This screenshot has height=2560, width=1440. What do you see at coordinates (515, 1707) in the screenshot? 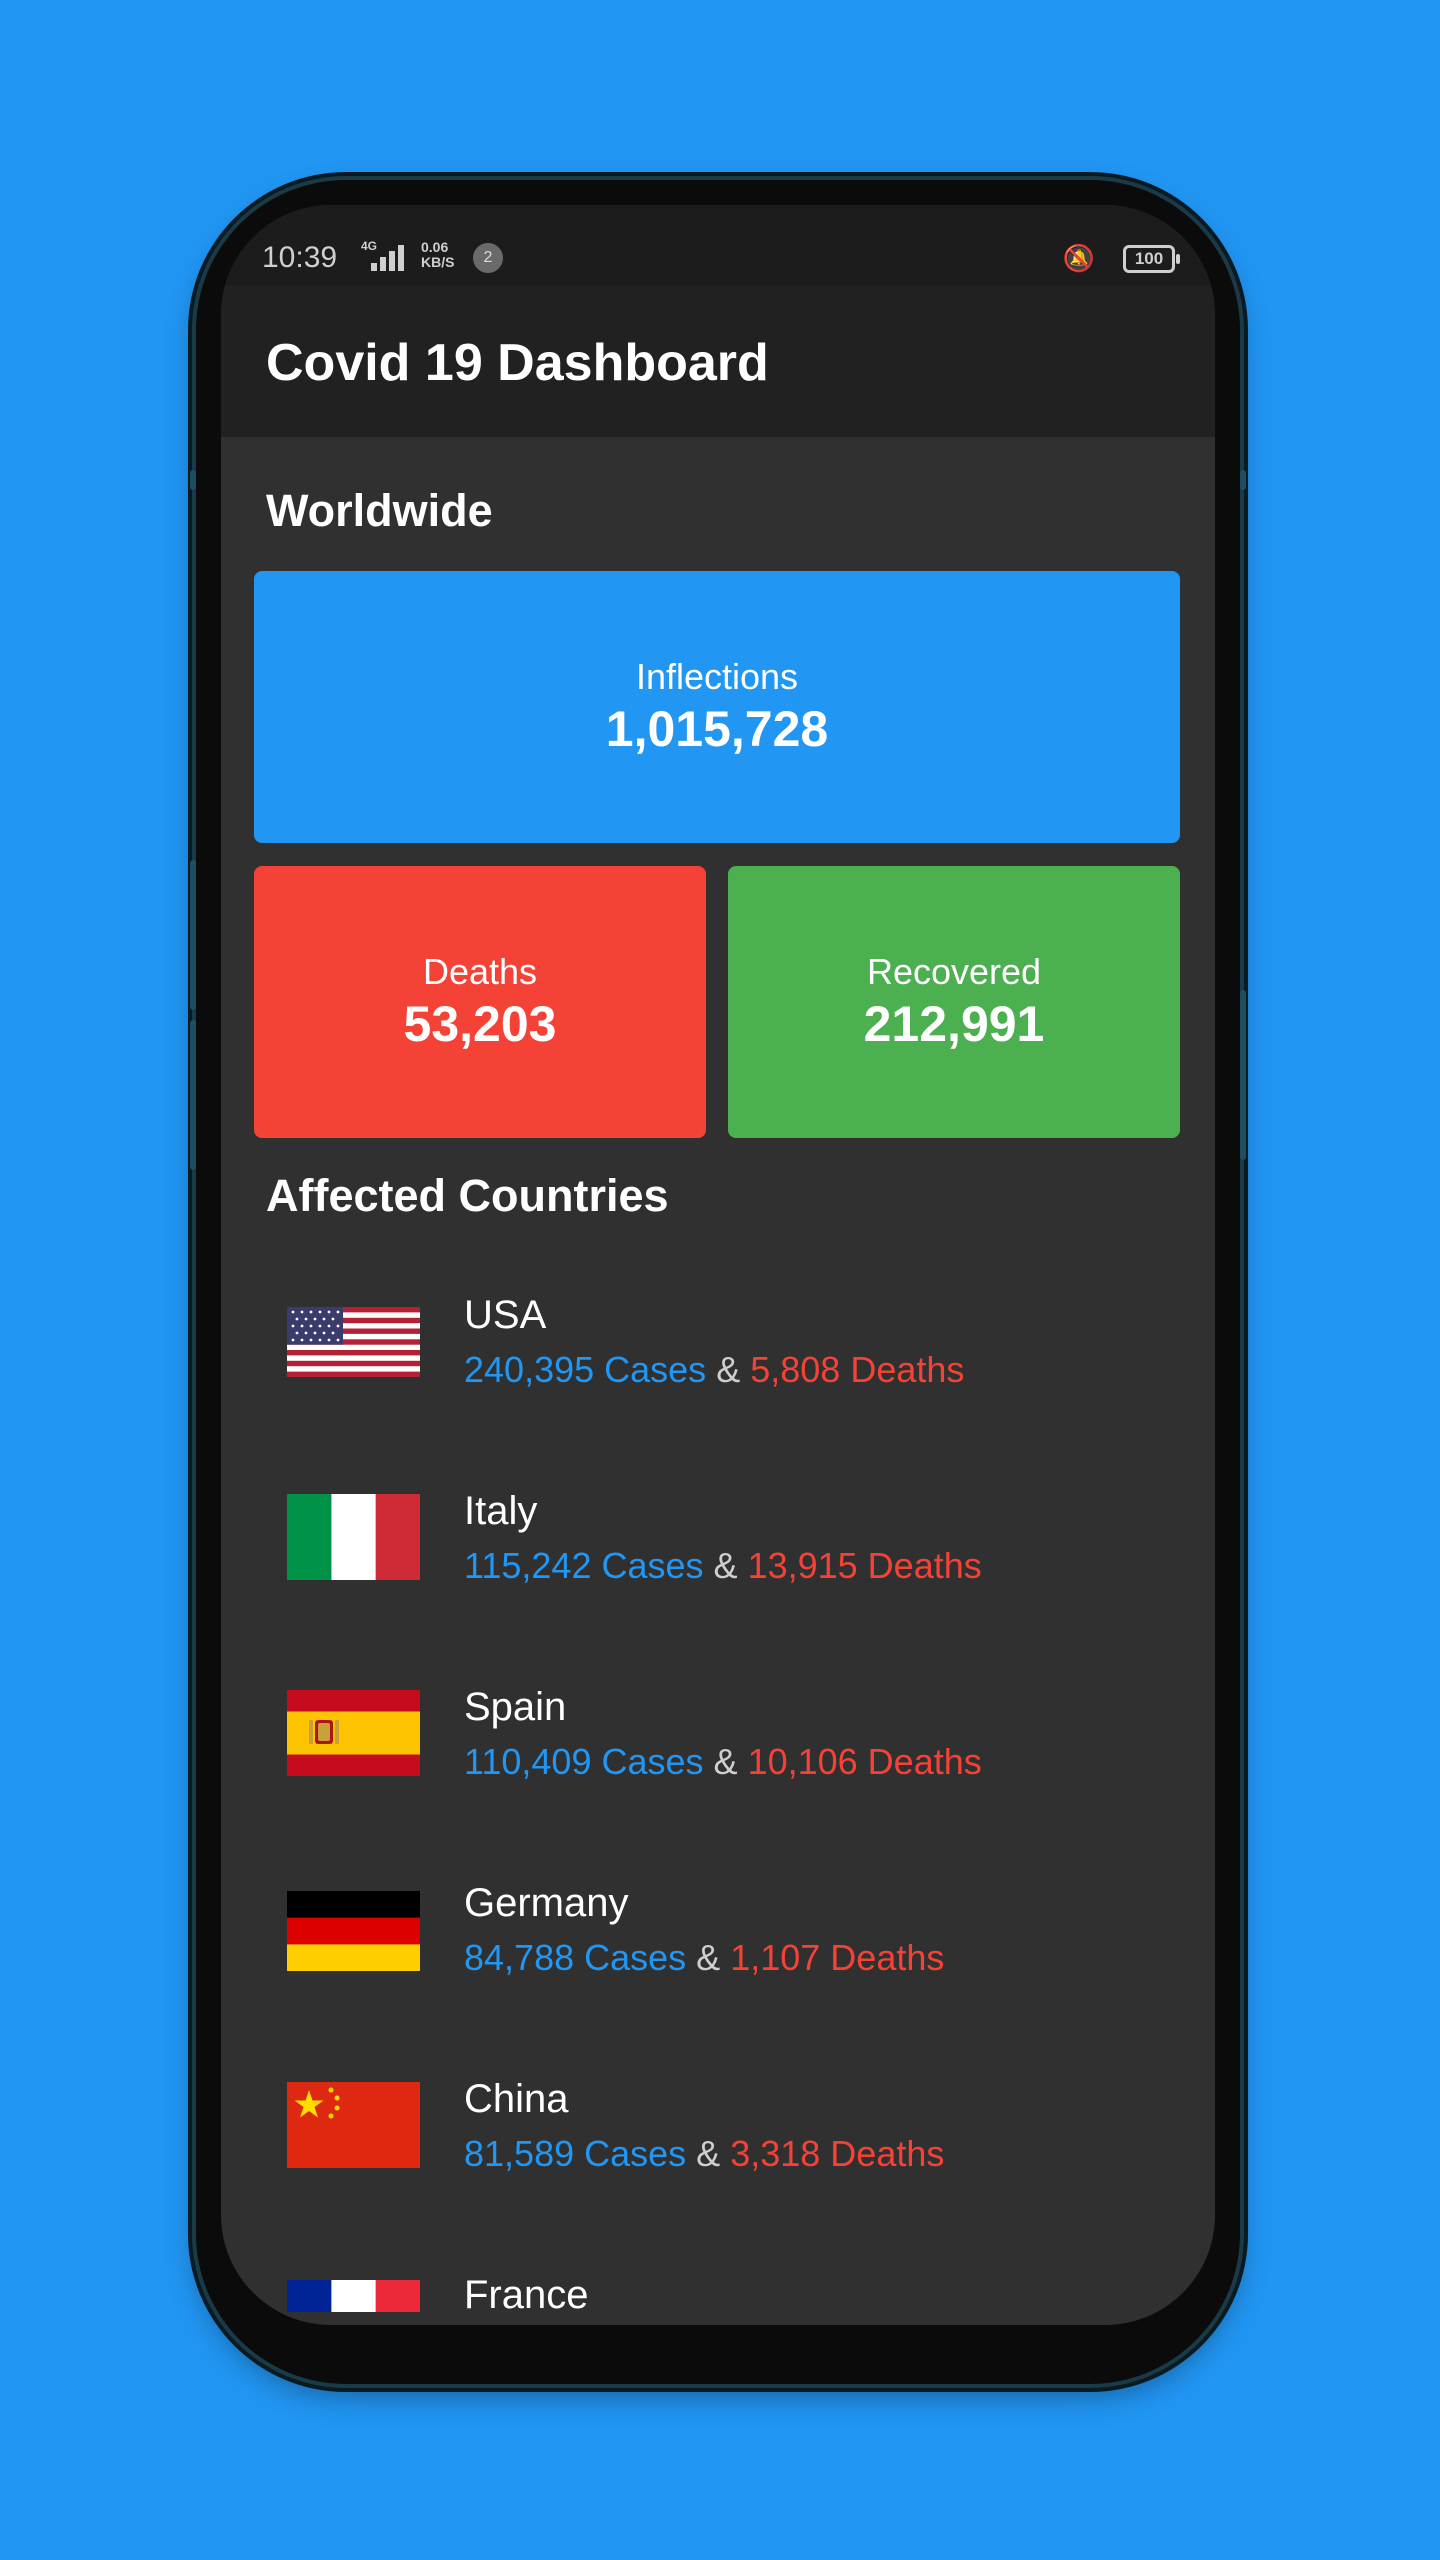
I see `country-name: Spain` at bounding box center [515, 1707].